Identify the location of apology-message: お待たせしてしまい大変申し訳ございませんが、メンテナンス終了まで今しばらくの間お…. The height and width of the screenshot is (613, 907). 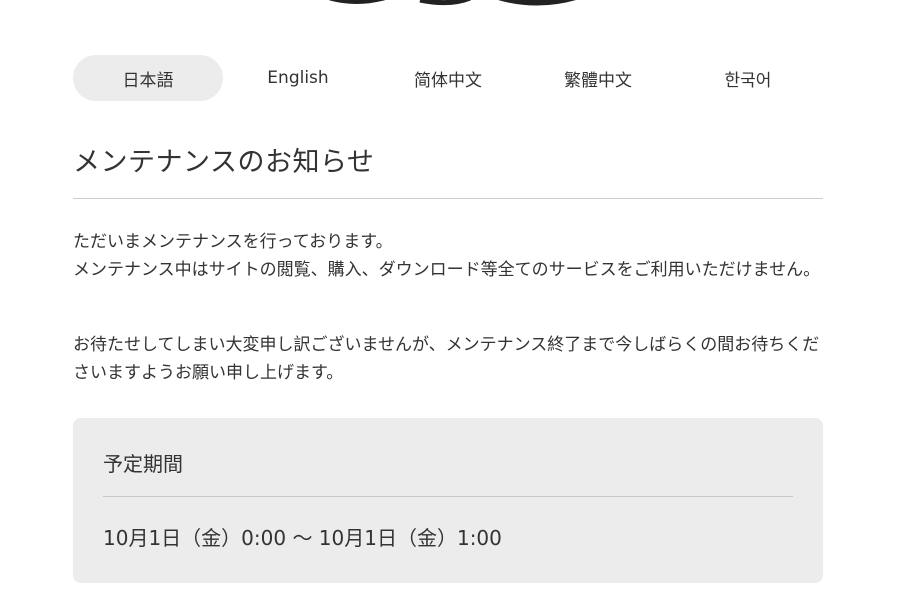
(446, 359).